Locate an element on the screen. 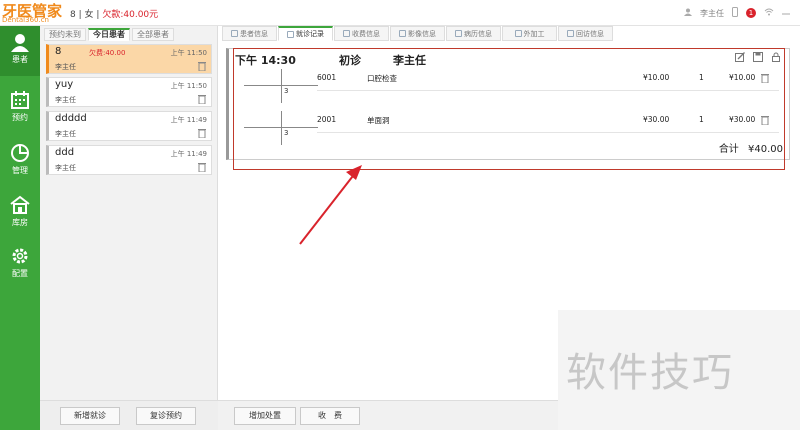  patient-id: 8 is located at coordinates (73, 15).